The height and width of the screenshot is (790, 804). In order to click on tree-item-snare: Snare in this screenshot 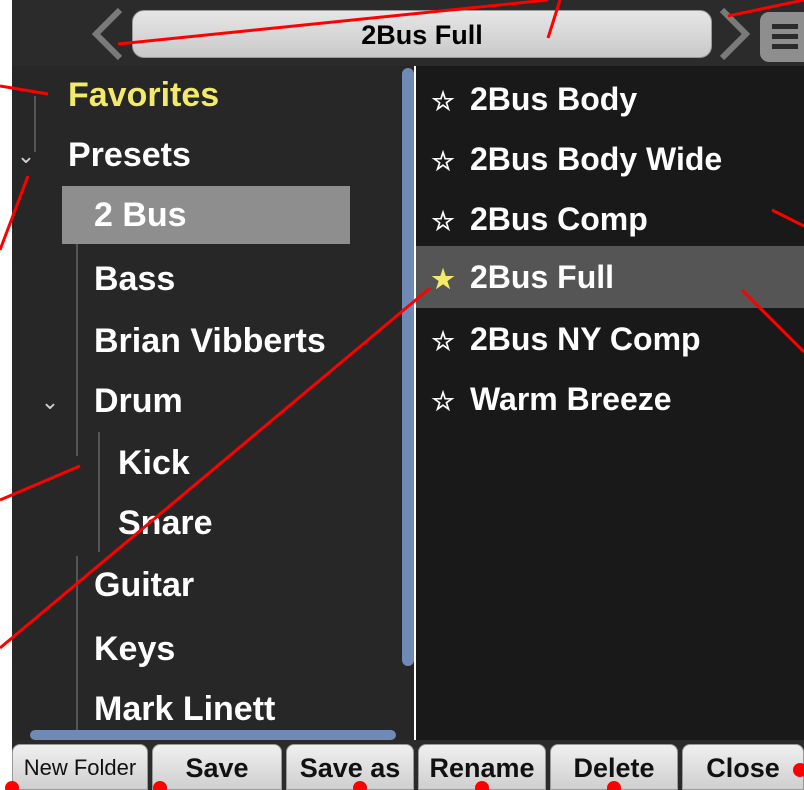, I will do `click(165, 523)`.